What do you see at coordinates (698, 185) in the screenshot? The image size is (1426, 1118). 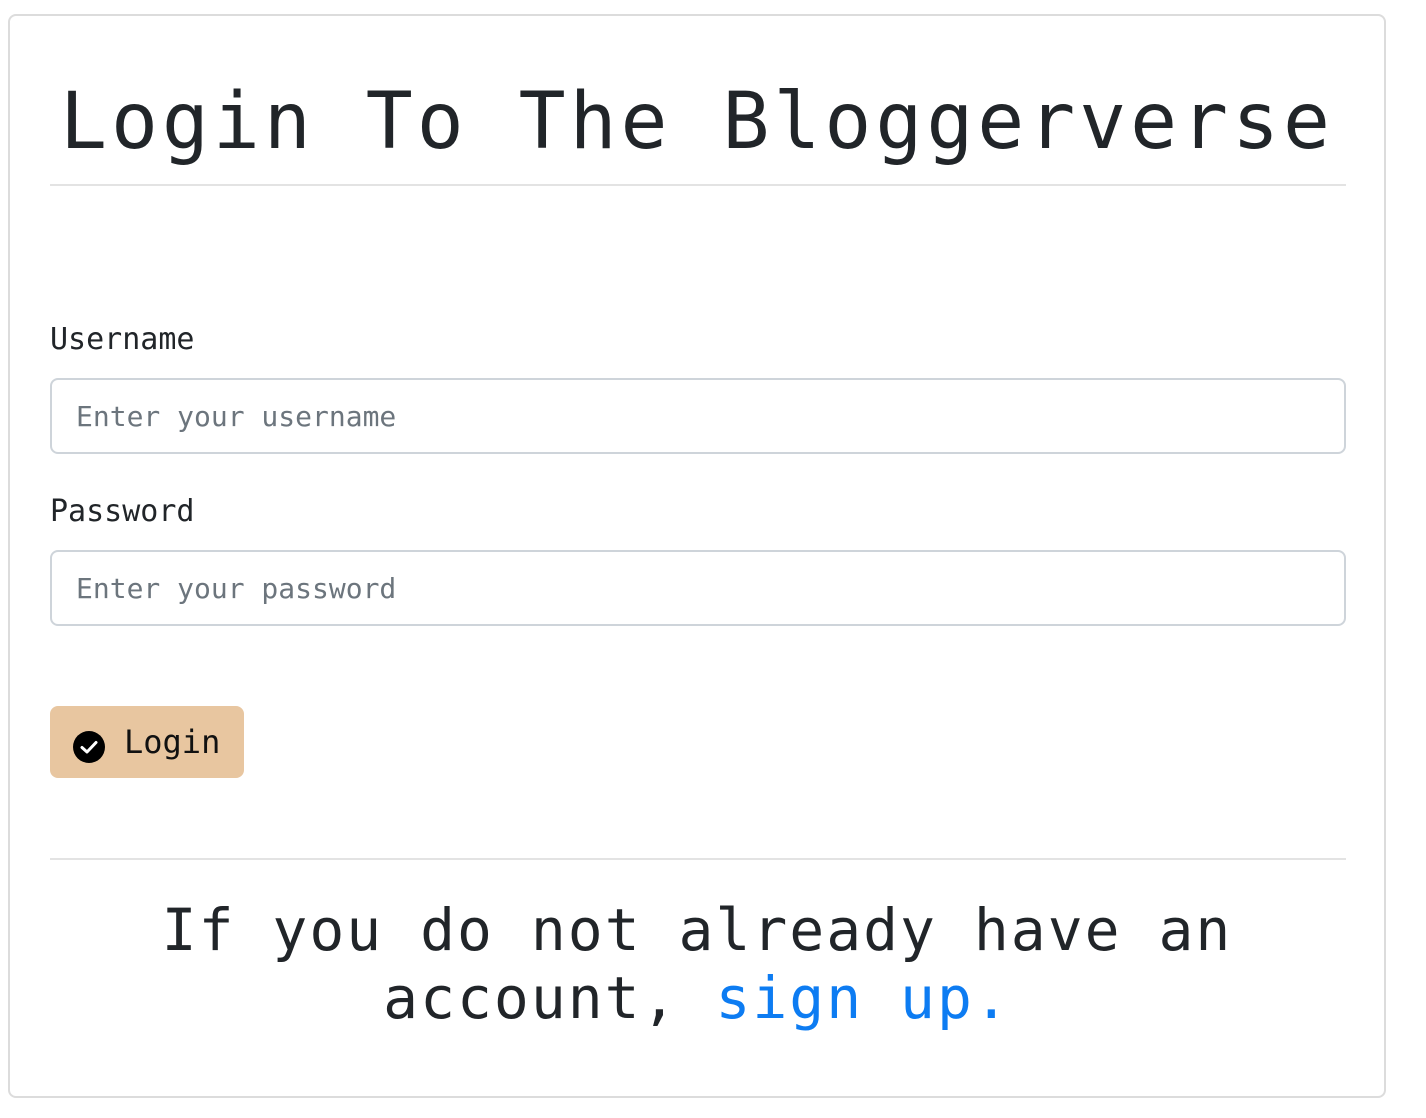 I see `title-divider` at bounding box center [698, 185].